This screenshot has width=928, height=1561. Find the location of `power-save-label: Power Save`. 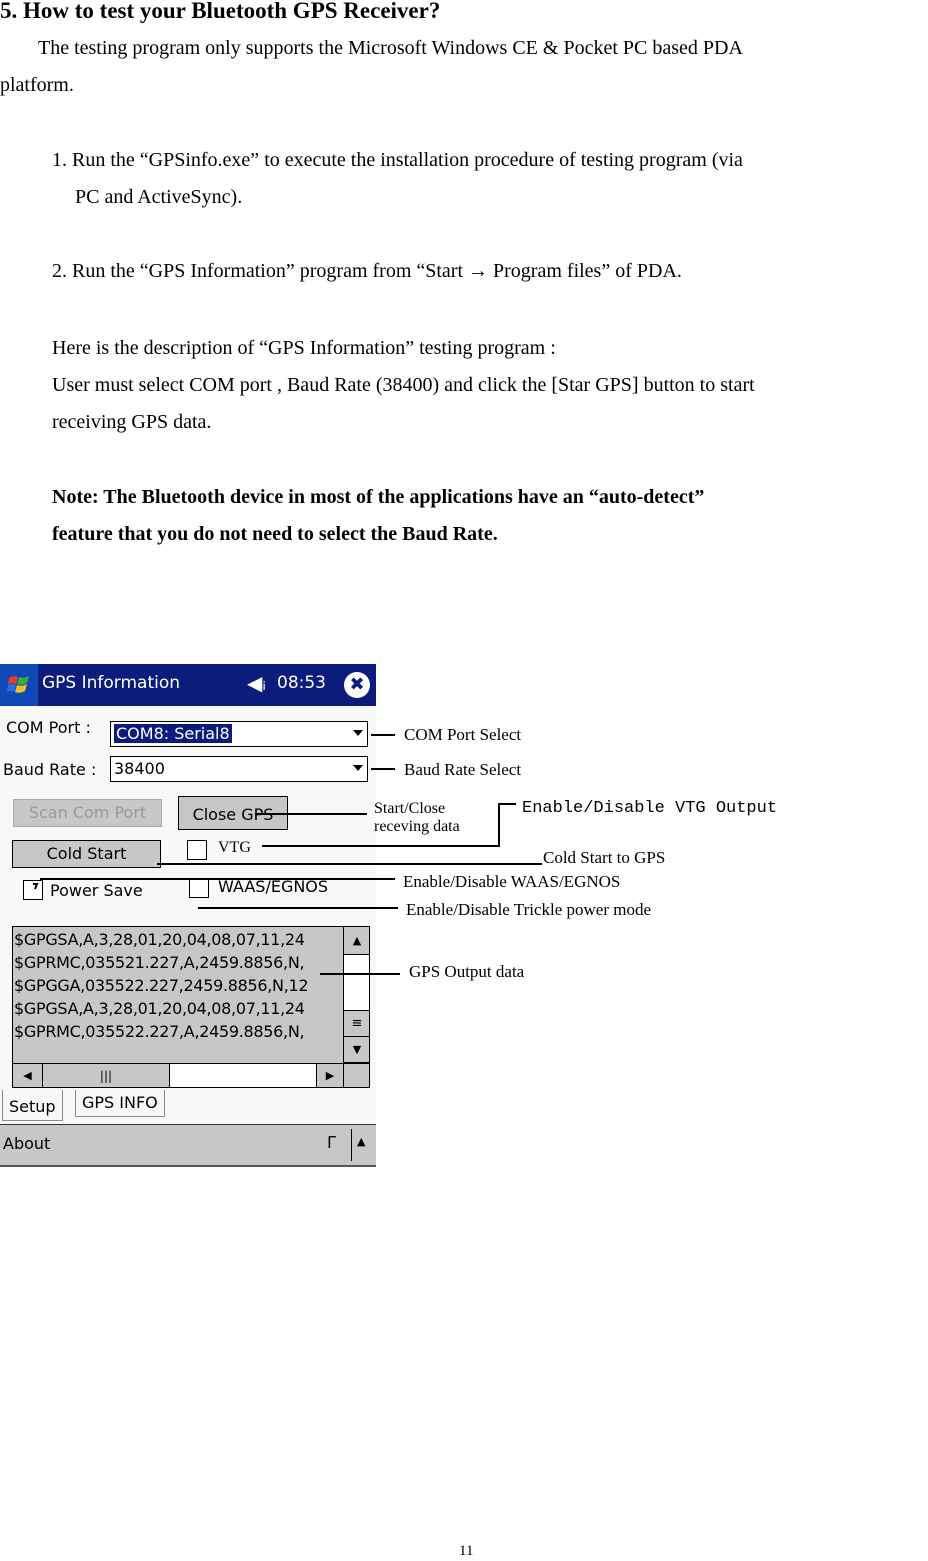

power-save-label: Power Save is located at coordinates (96, 890).